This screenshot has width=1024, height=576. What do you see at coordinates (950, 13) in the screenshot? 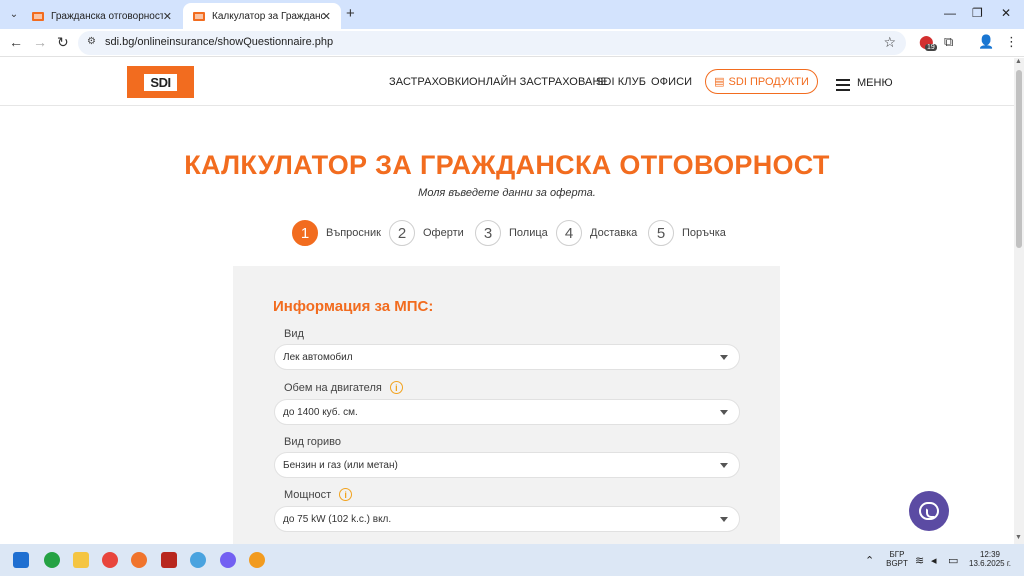
I see `minimize-icon: —` at bounding box center [950, 13].